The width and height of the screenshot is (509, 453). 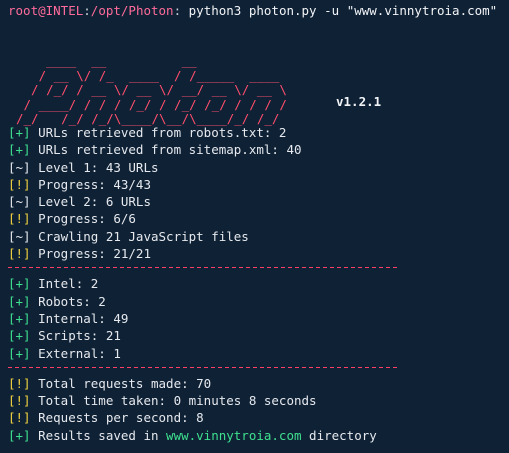 I want to click on prompt-path: /opt/Photon, so click(x=132, y=10).